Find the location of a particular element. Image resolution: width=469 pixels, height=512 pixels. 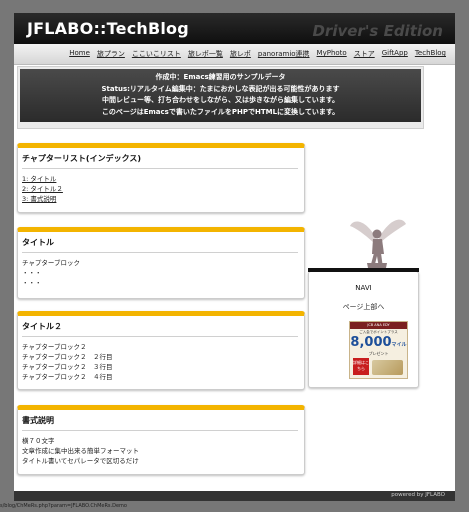

nav-item-home: Home is located at coordinates (79, 54).